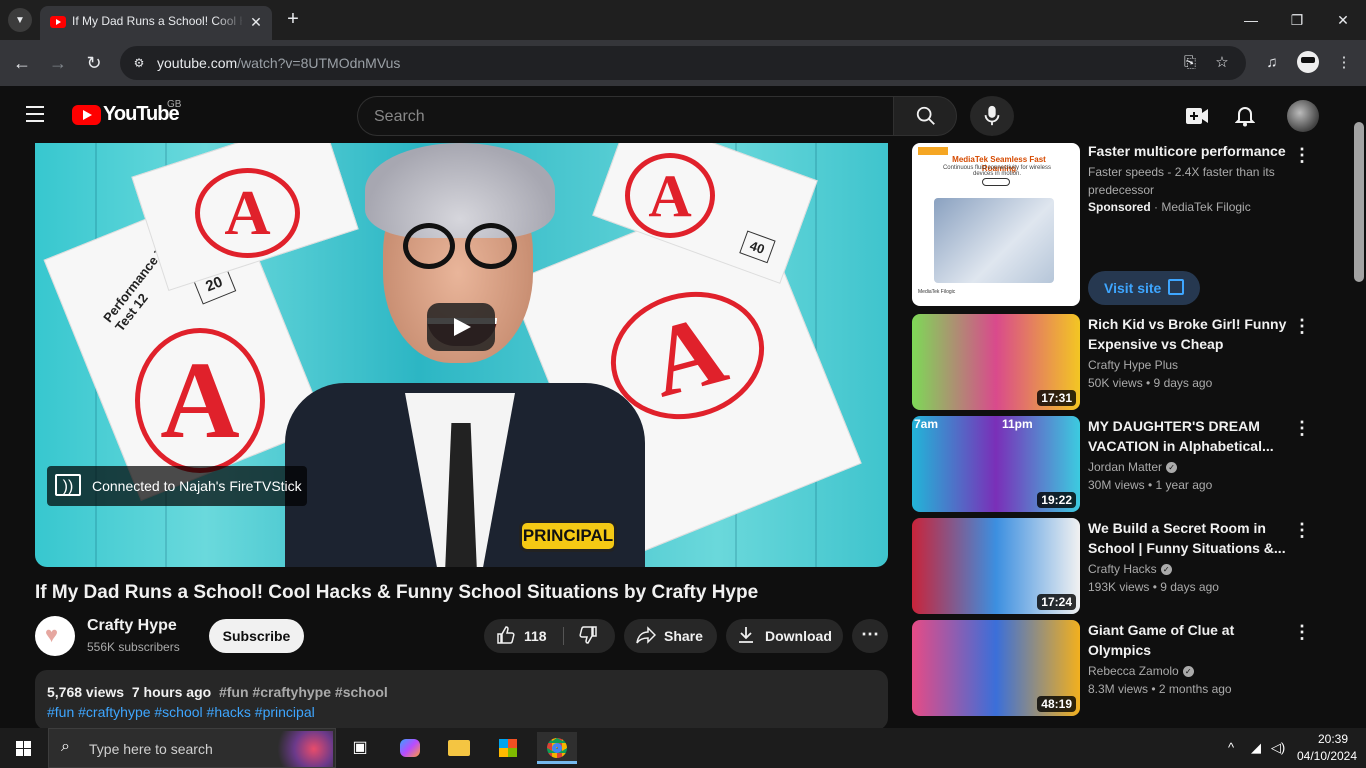 This screenshot has width=1366, height=768. I want to click on cast-status-banner: )) Connected to Najah's FireTVStick, so click(177, 486).